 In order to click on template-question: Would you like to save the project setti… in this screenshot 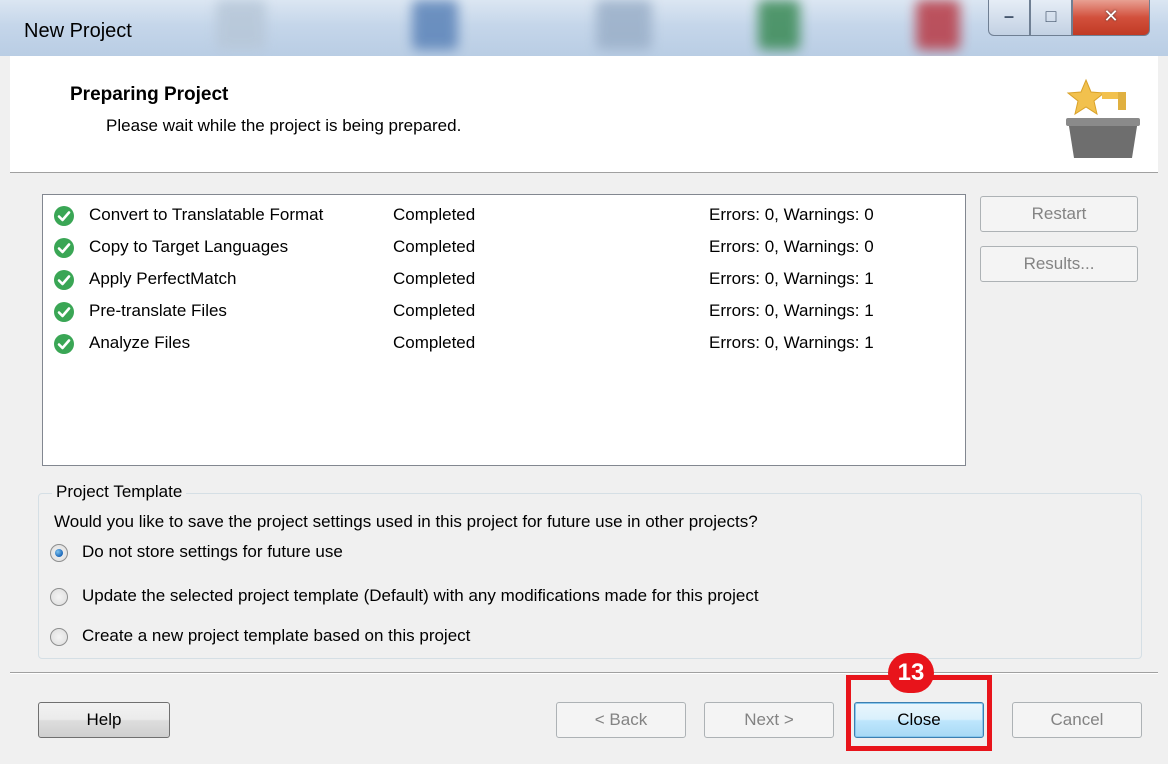, I will do `click(406, 521)`.